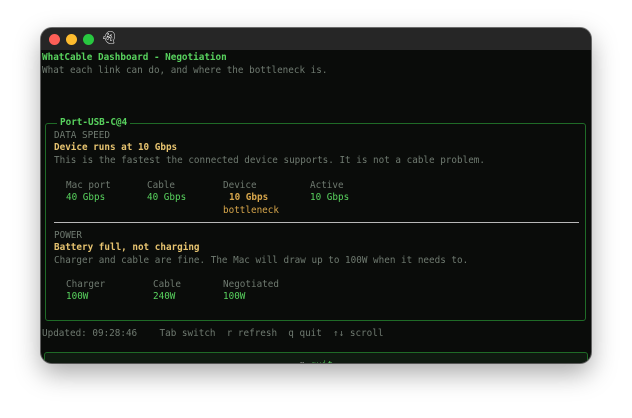 The width and height of the screenshot is (632, 418). Describe the element at coordinates (240, 185) in the screenshot. I see `device-speed-label: Device` at that location.